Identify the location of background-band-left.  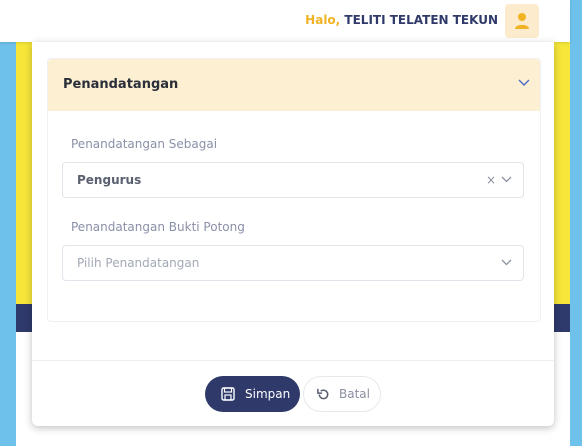
(24, 318).